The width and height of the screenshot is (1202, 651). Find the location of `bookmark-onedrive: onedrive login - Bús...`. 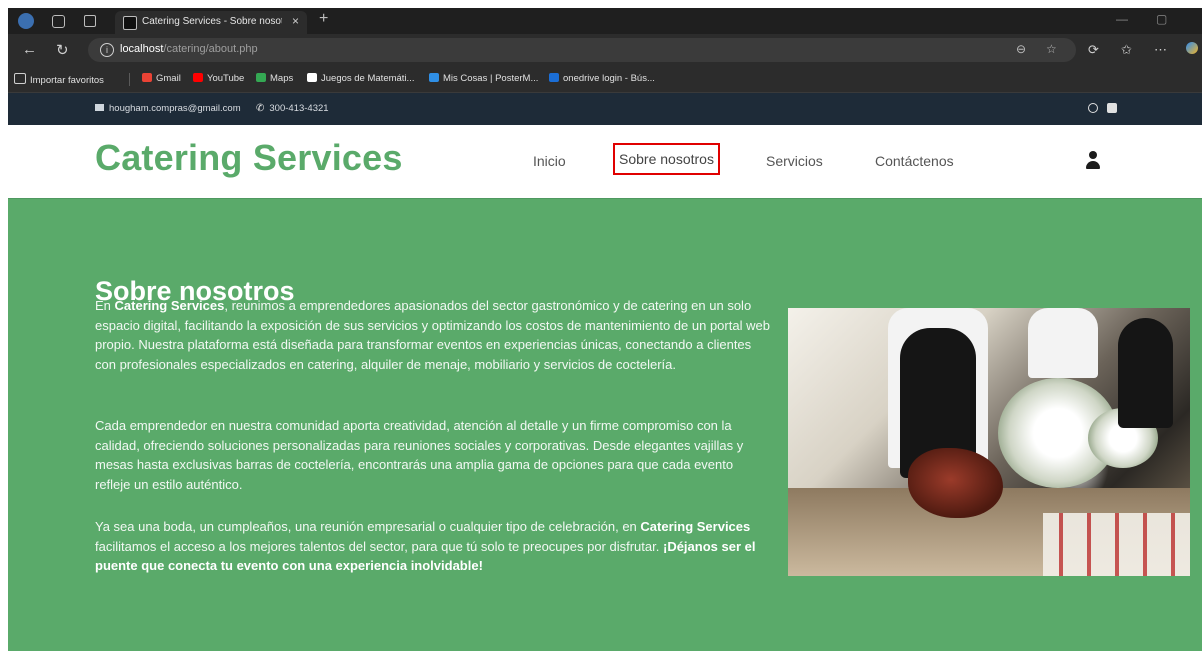

bookmark-onedrive: onedrive login - Bús... is located at coordinates (602, 78).